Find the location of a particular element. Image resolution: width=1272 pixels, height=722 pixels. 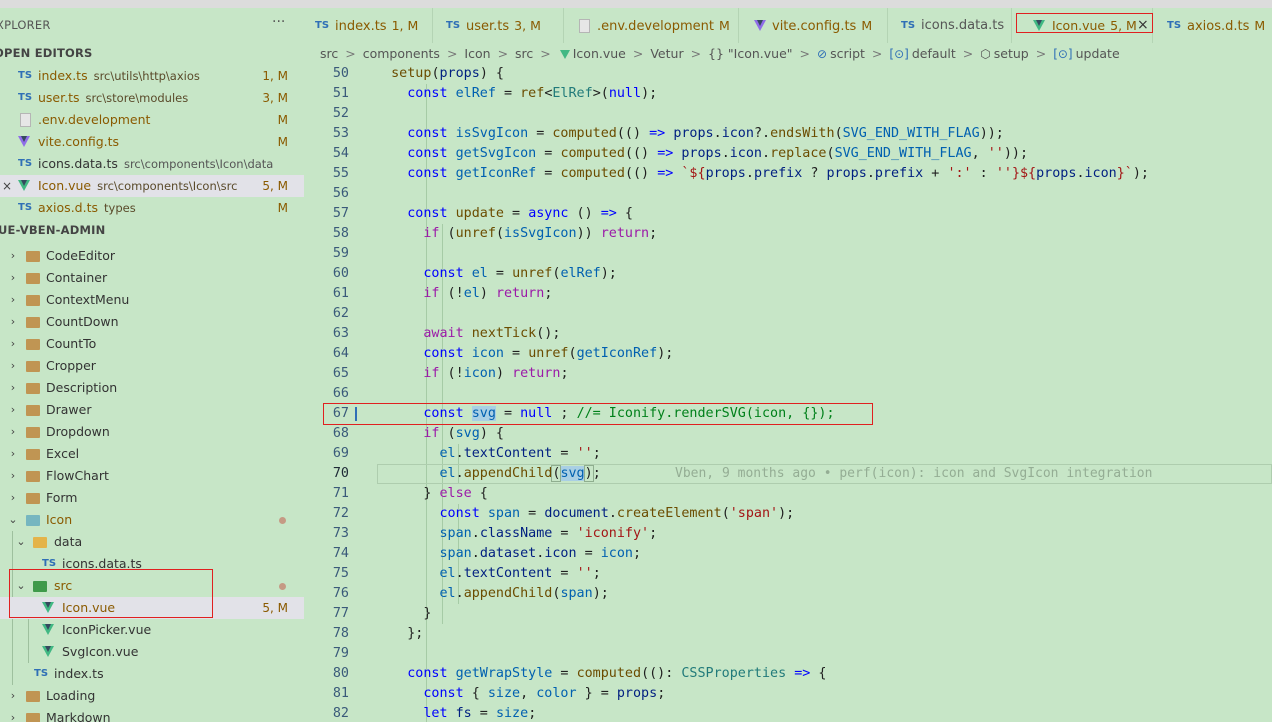

tree-file-index-ts: TS index.ts is located at coordinates (152, 674).